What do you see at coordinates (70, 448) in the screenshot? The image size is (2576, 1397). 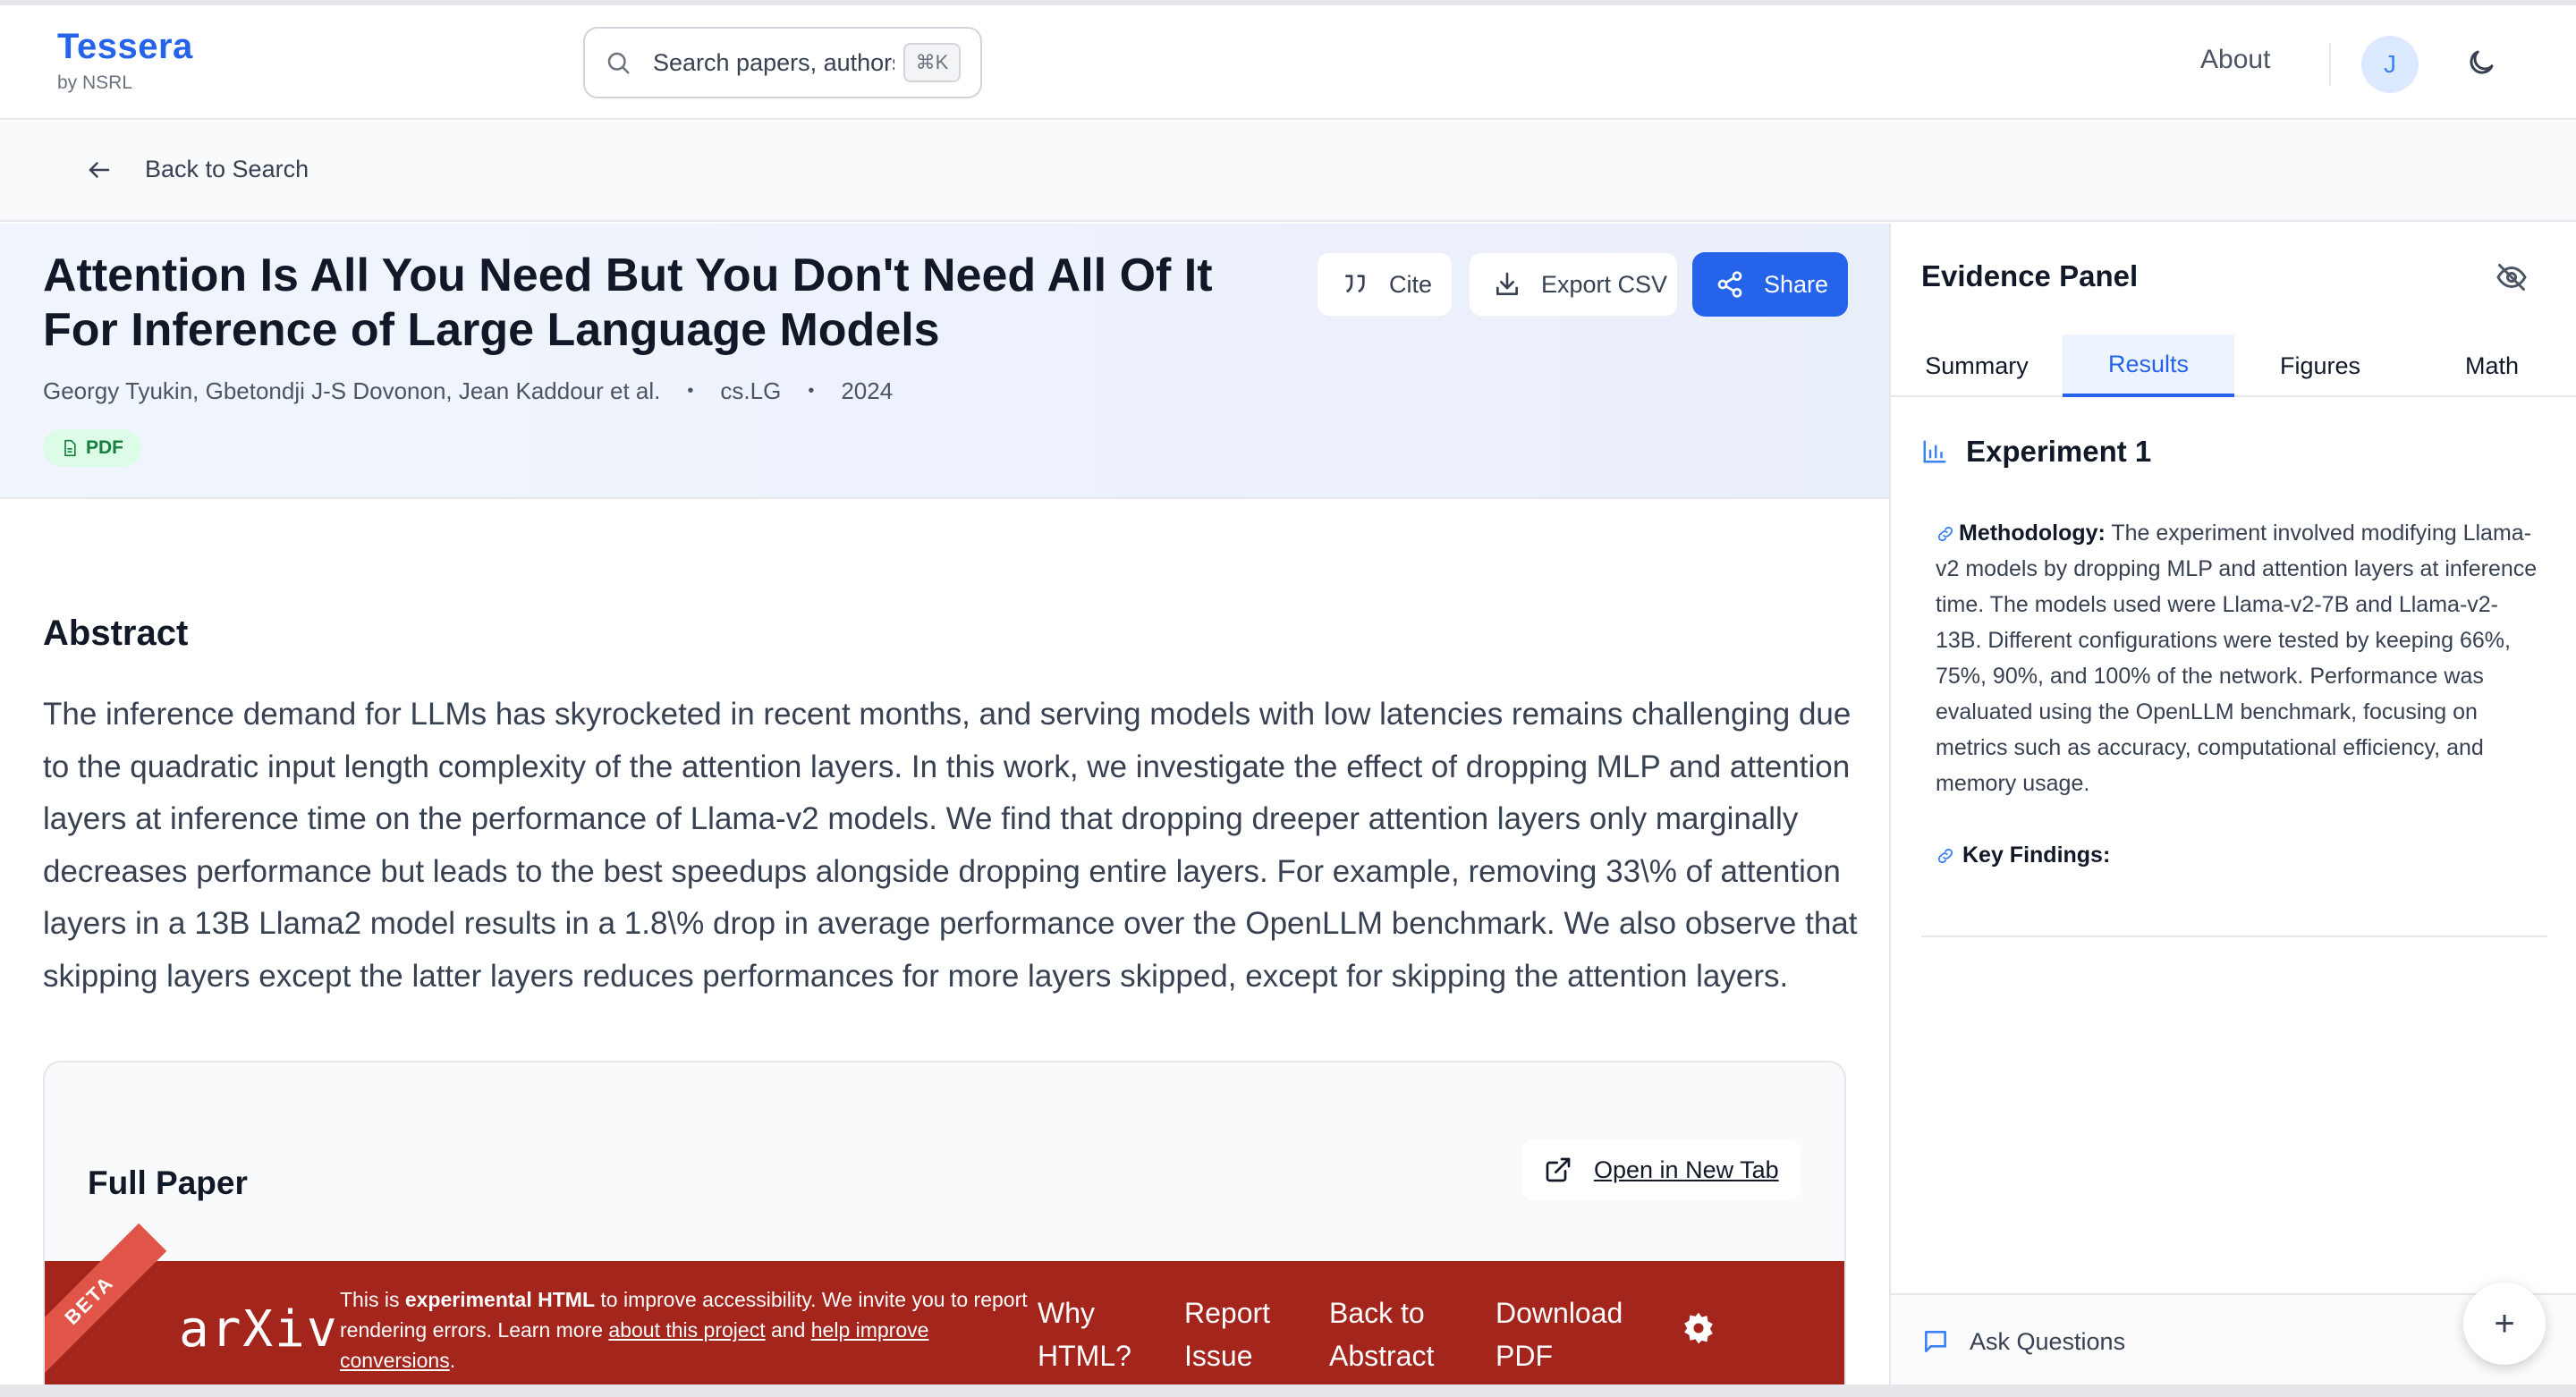 I see `file-icon` at bounding box center [70, 448].